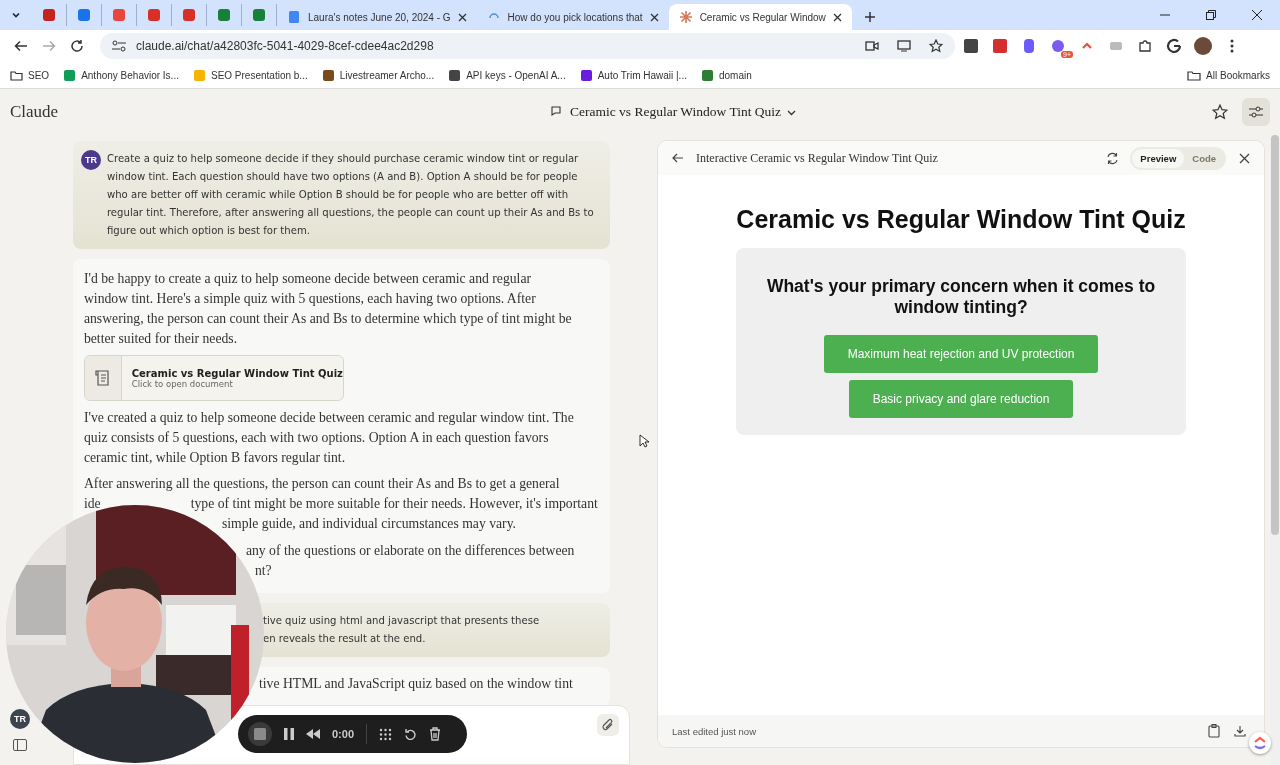 This screenshot has height=765, width=1280. I want to click on g-icon, so click(1174, 46).